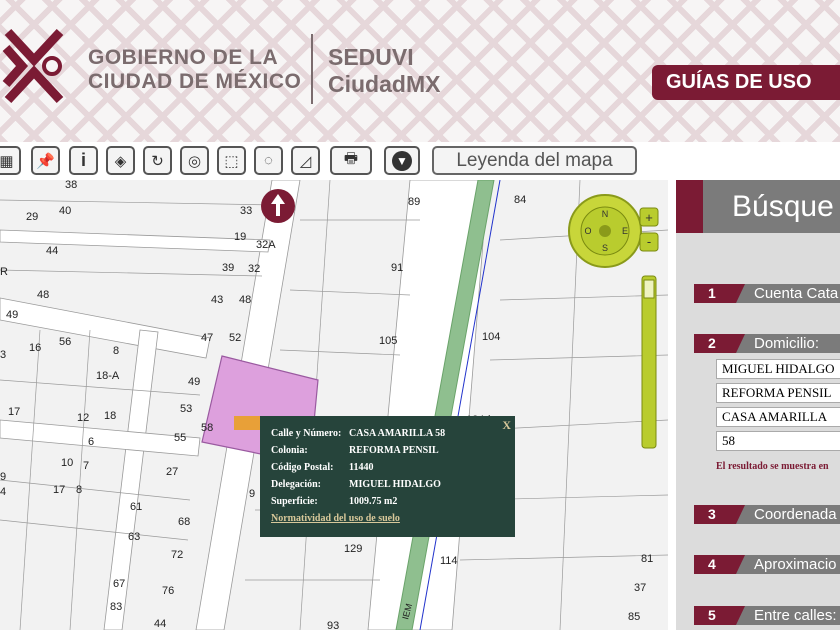 The height and width of the screenshot is (630, 840). What do you see at coordinates (778, 393) in the screenshot?
I see `colonia-field: REFORMA PENSIL` at bounding box center [778, 393].